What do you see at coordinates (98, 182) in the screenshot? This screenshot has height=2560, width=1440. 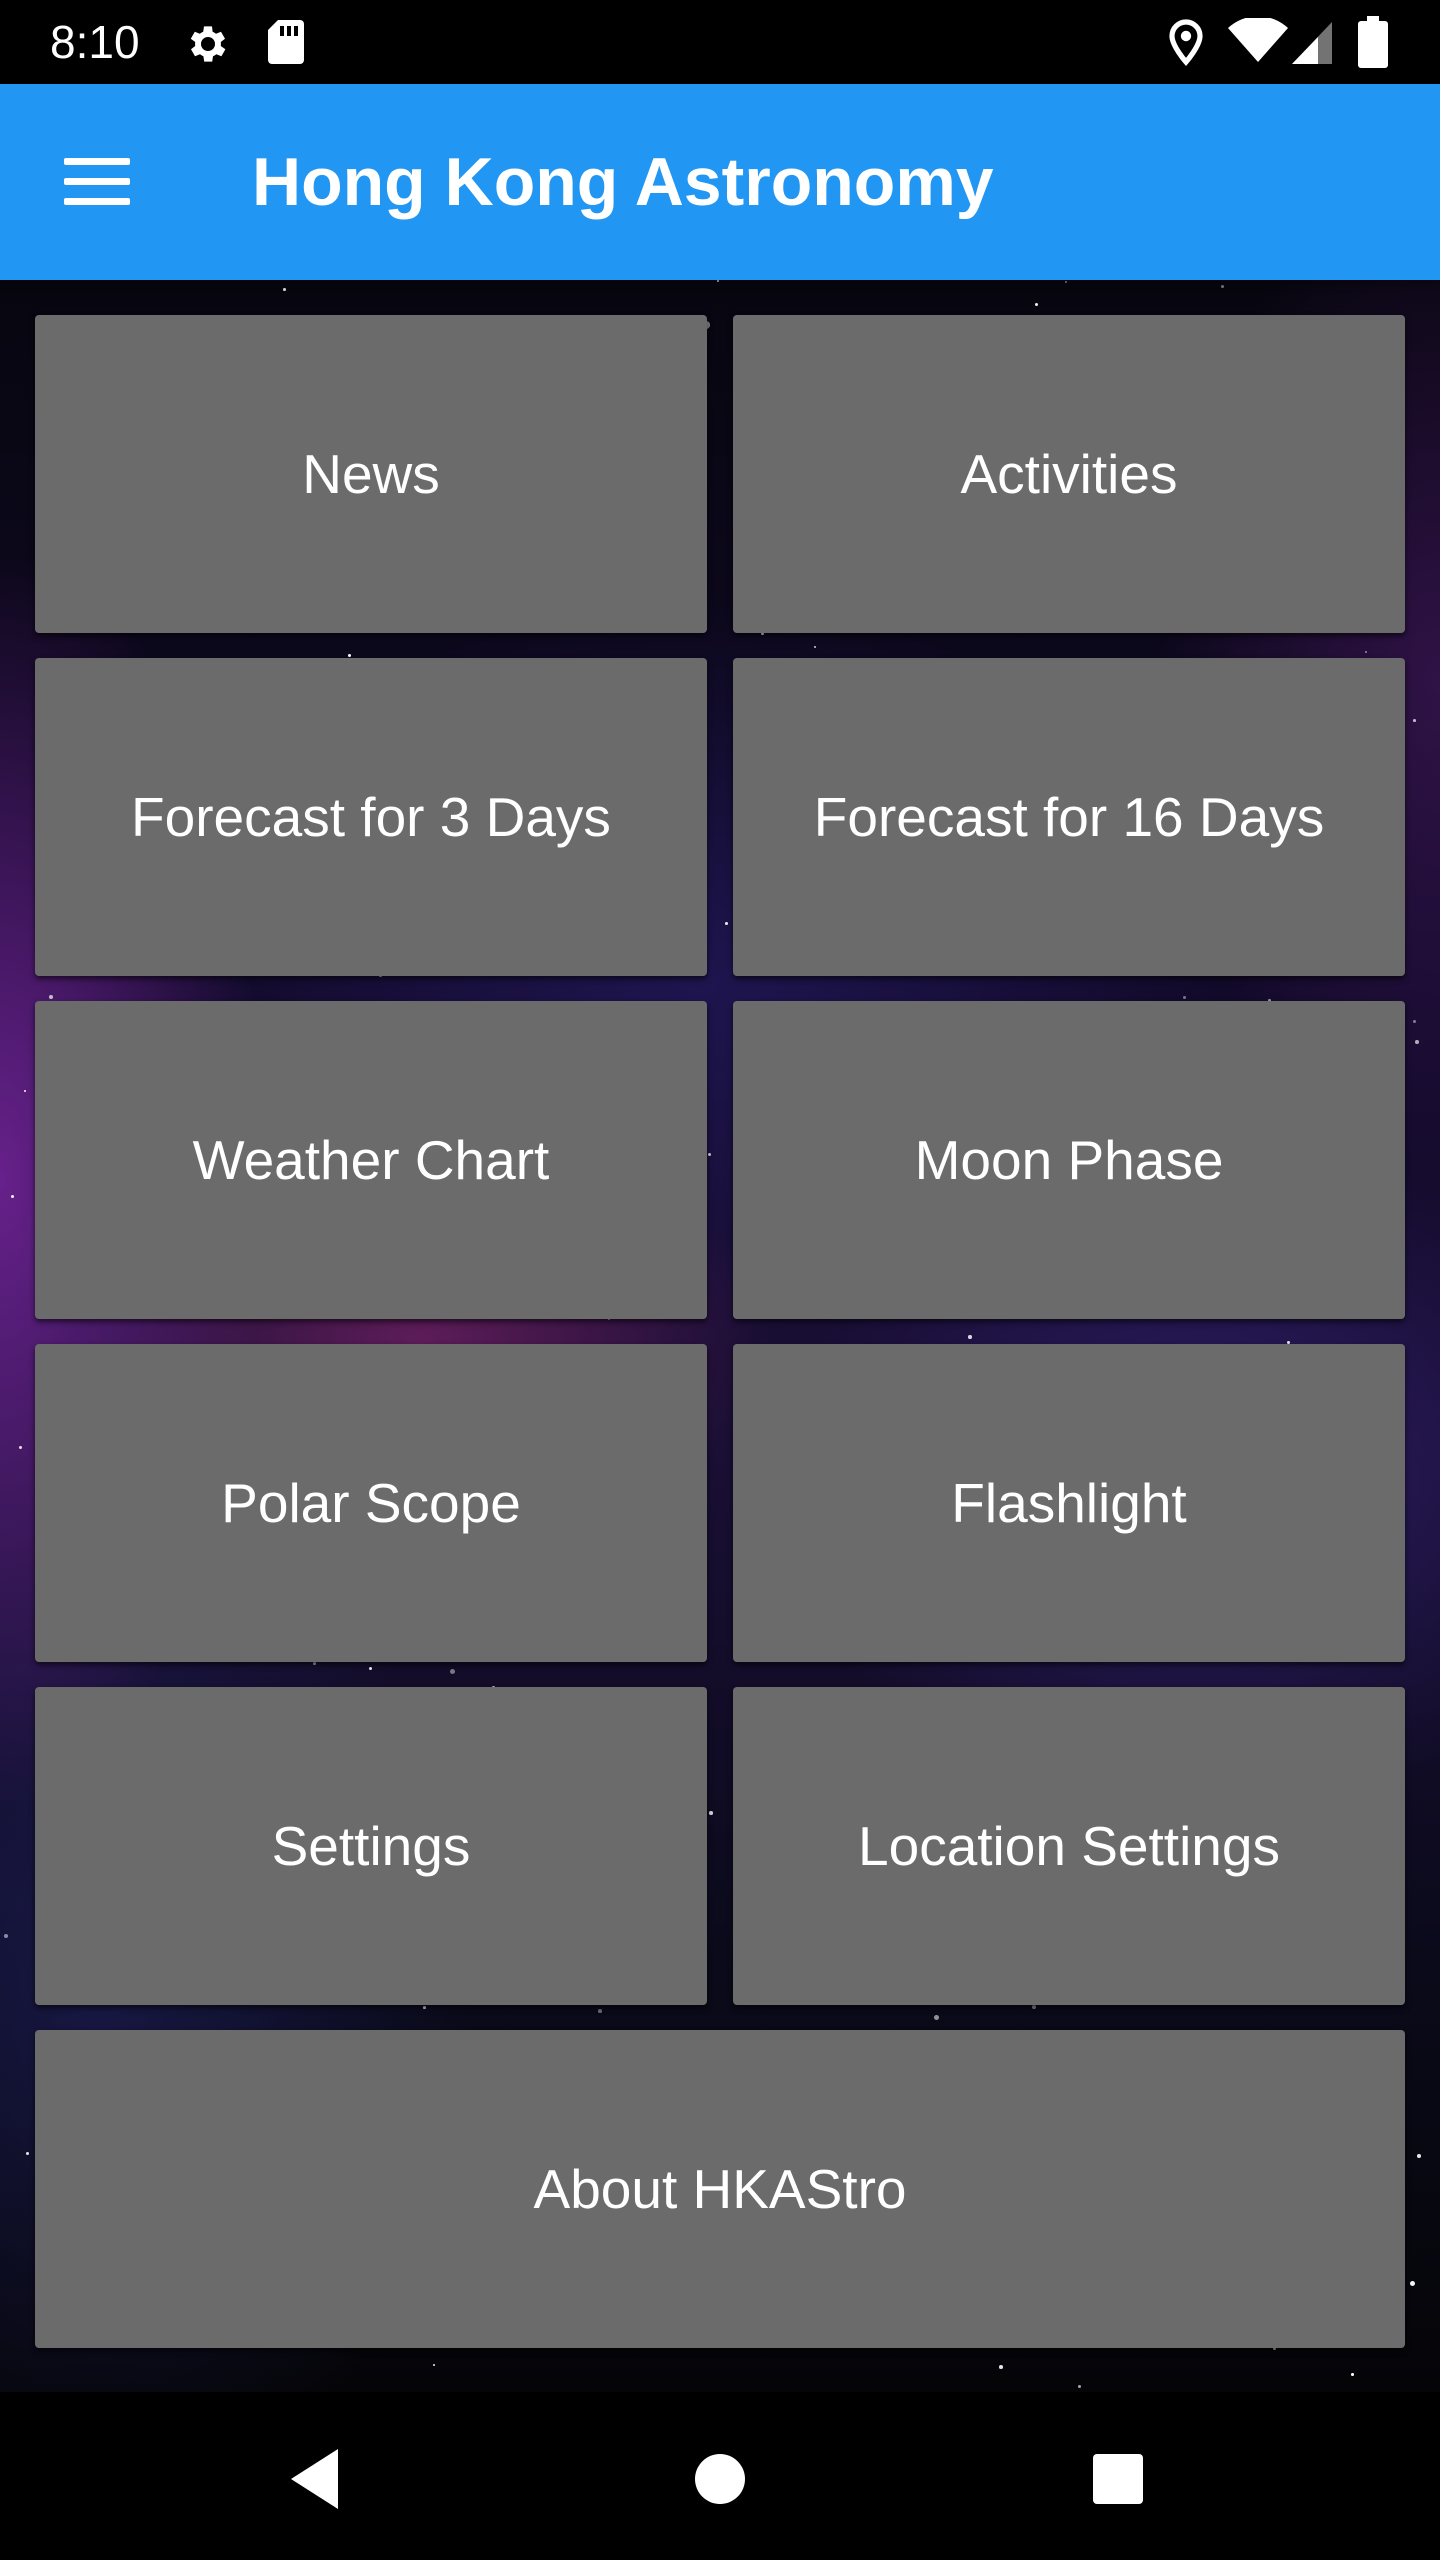 I see `hamburger-menu-icon` at bounding box center [98, 182].